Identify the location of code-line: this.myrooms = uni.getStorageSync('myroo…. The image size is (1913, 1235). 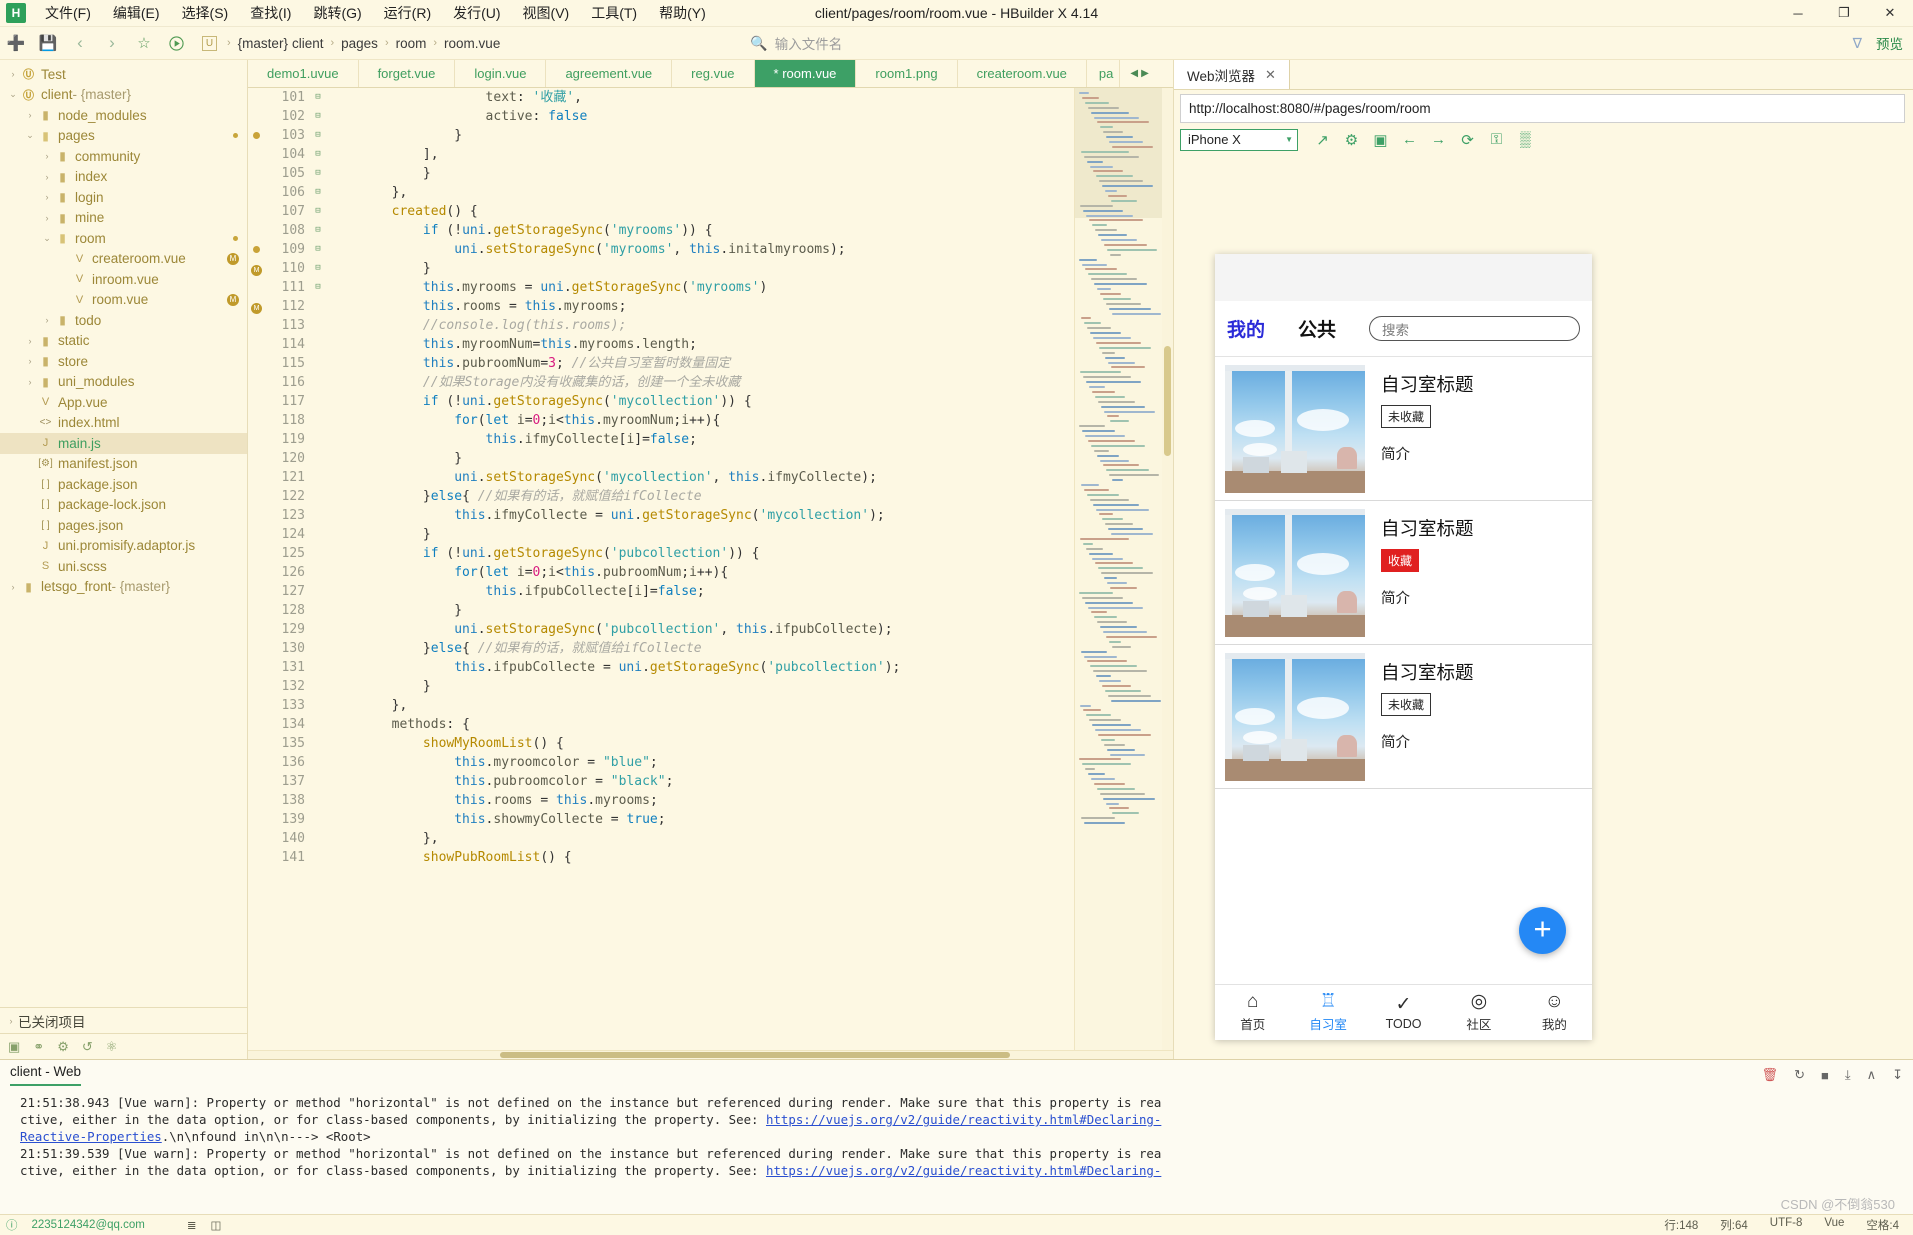
(701, 287).